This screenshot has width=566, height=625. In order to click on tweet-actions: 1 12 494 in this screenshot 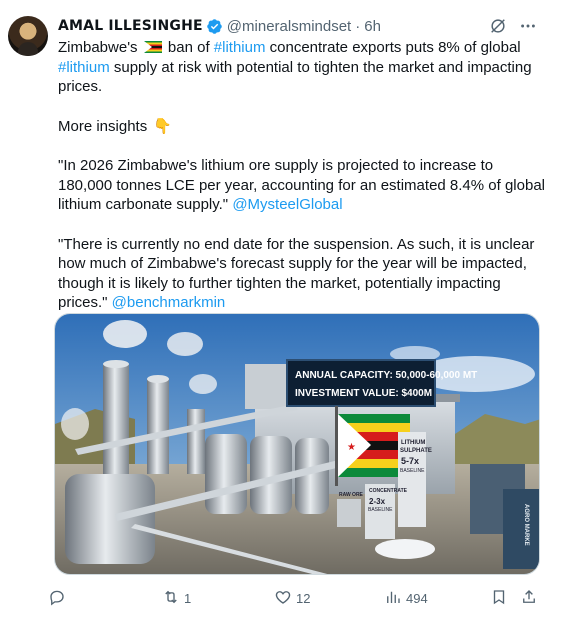, I will do `click(298, 598)`.